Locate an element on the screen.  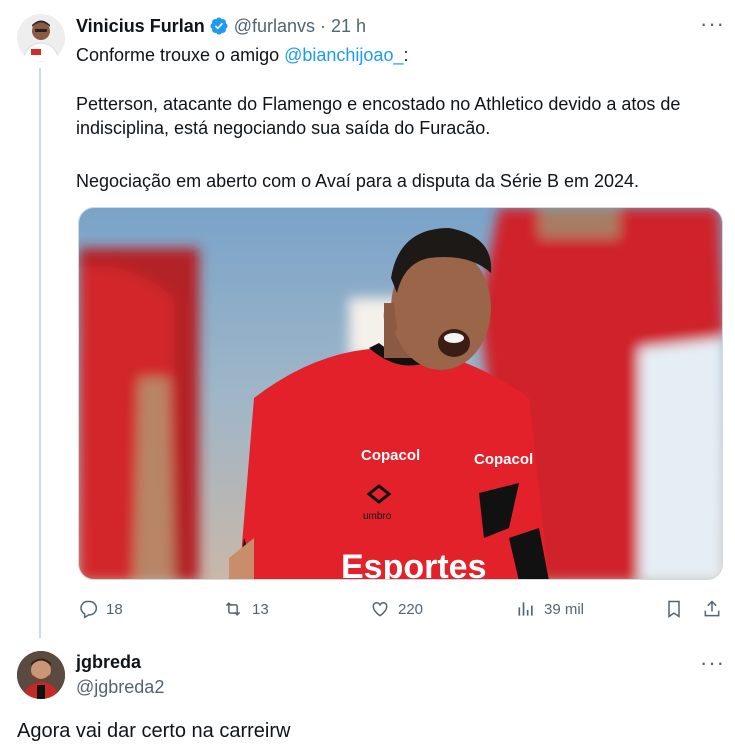
retweet-button: 13 is located at coordinates (245, 609).